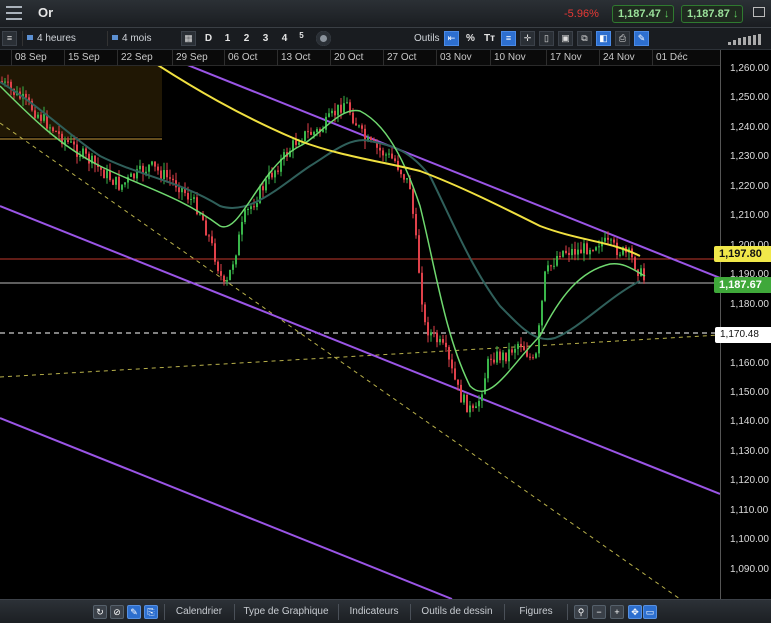 Image resolution: width=771 pixels, height=623 pixels. I want to click on date-label: 27 Oct, so click(402, 57).